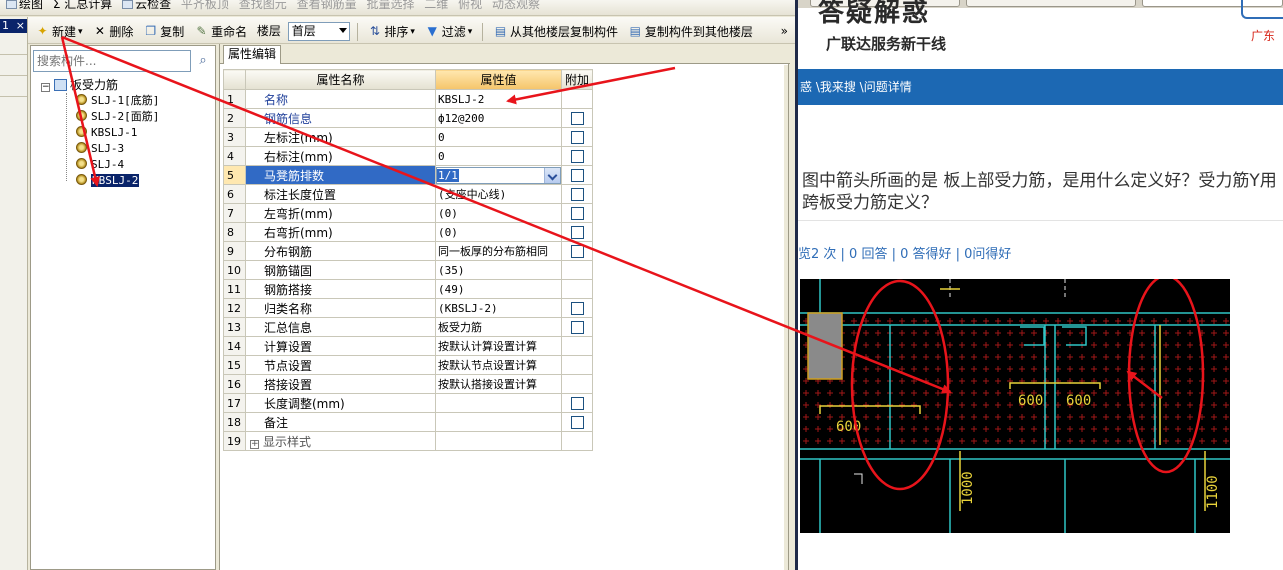 The height and width of the screenshot is (570, 1283). What do you see at coordinates (106, 133) in the screenshot?
I see `tree-item: KBSLJ-1` at bounding box center [106, 133].